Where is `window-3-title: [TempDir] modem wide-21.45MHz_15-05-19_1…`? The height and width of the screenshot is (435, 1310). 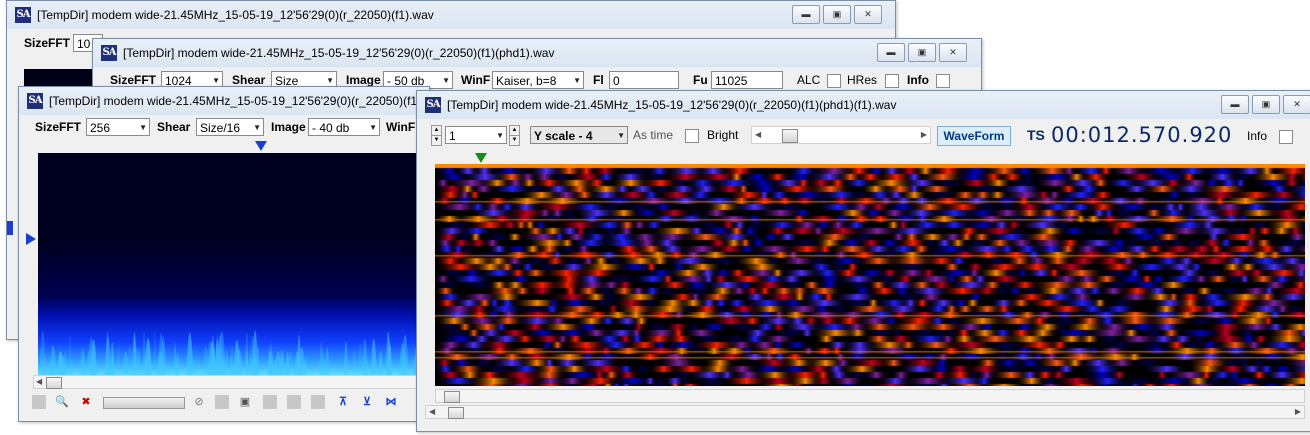 window-3-title: [TempDir] modem wide-21.45MHz_15-05-19_1… is located at coordinates (237, 101).